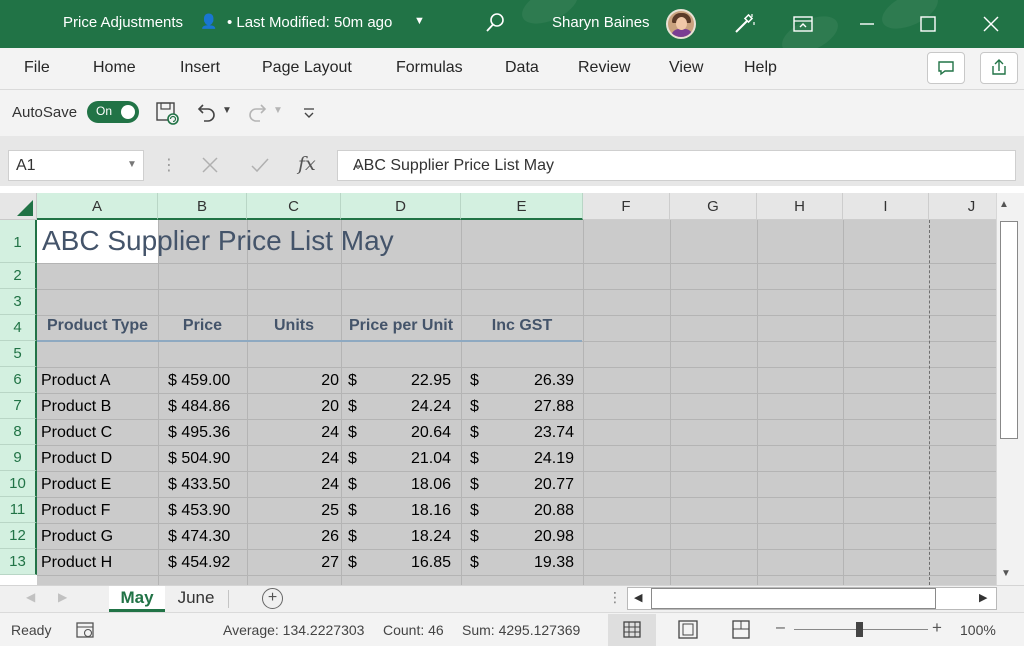 Image resolution: width=1024 pixels, height=646 pixels. Describe the element at coordinates (522, 326) in the screenshot. I see `header-inc-gst: Inc GST` at that location.